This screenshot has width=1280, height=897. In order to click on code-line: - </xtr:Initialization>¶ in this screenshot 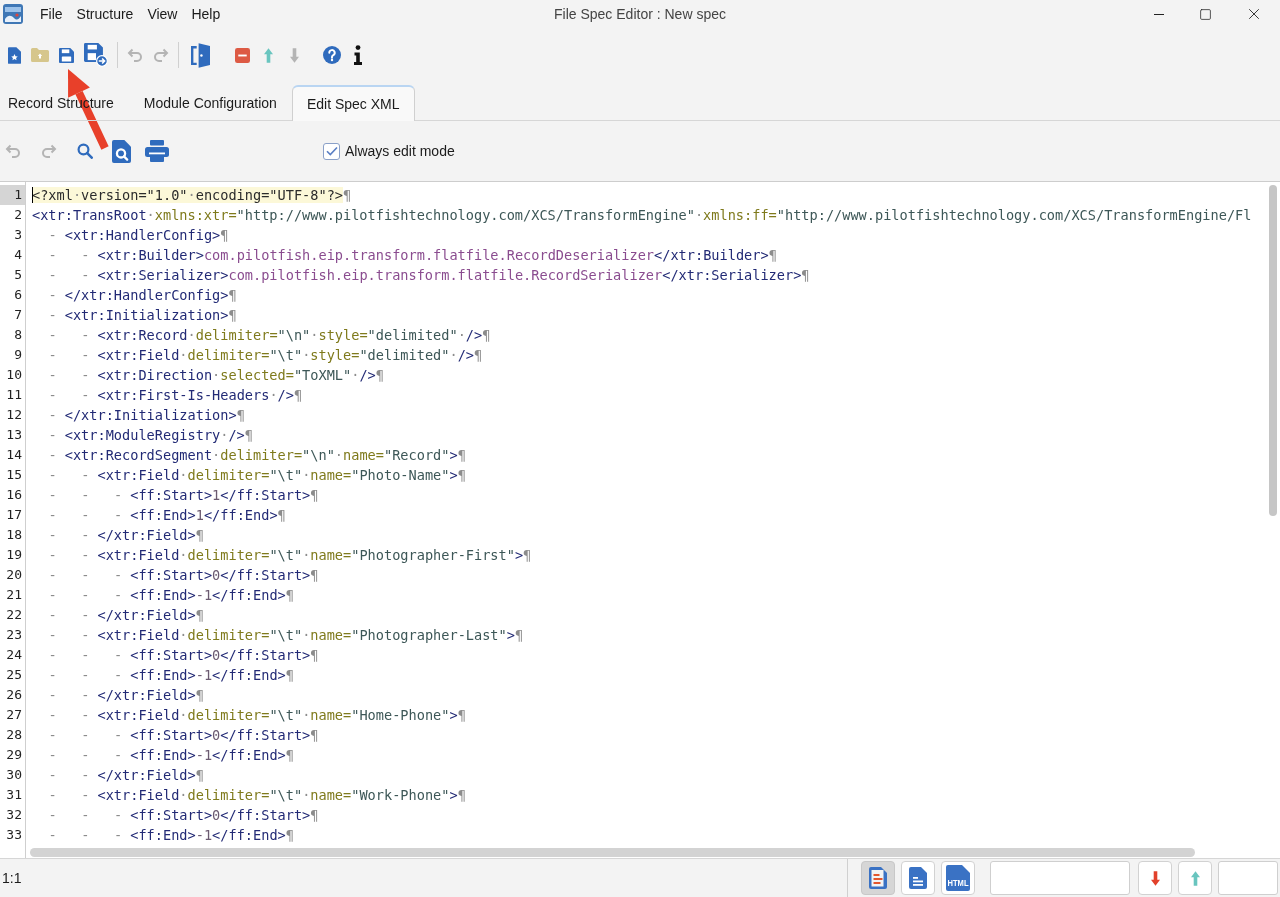, I will do `click(146, 415)`.